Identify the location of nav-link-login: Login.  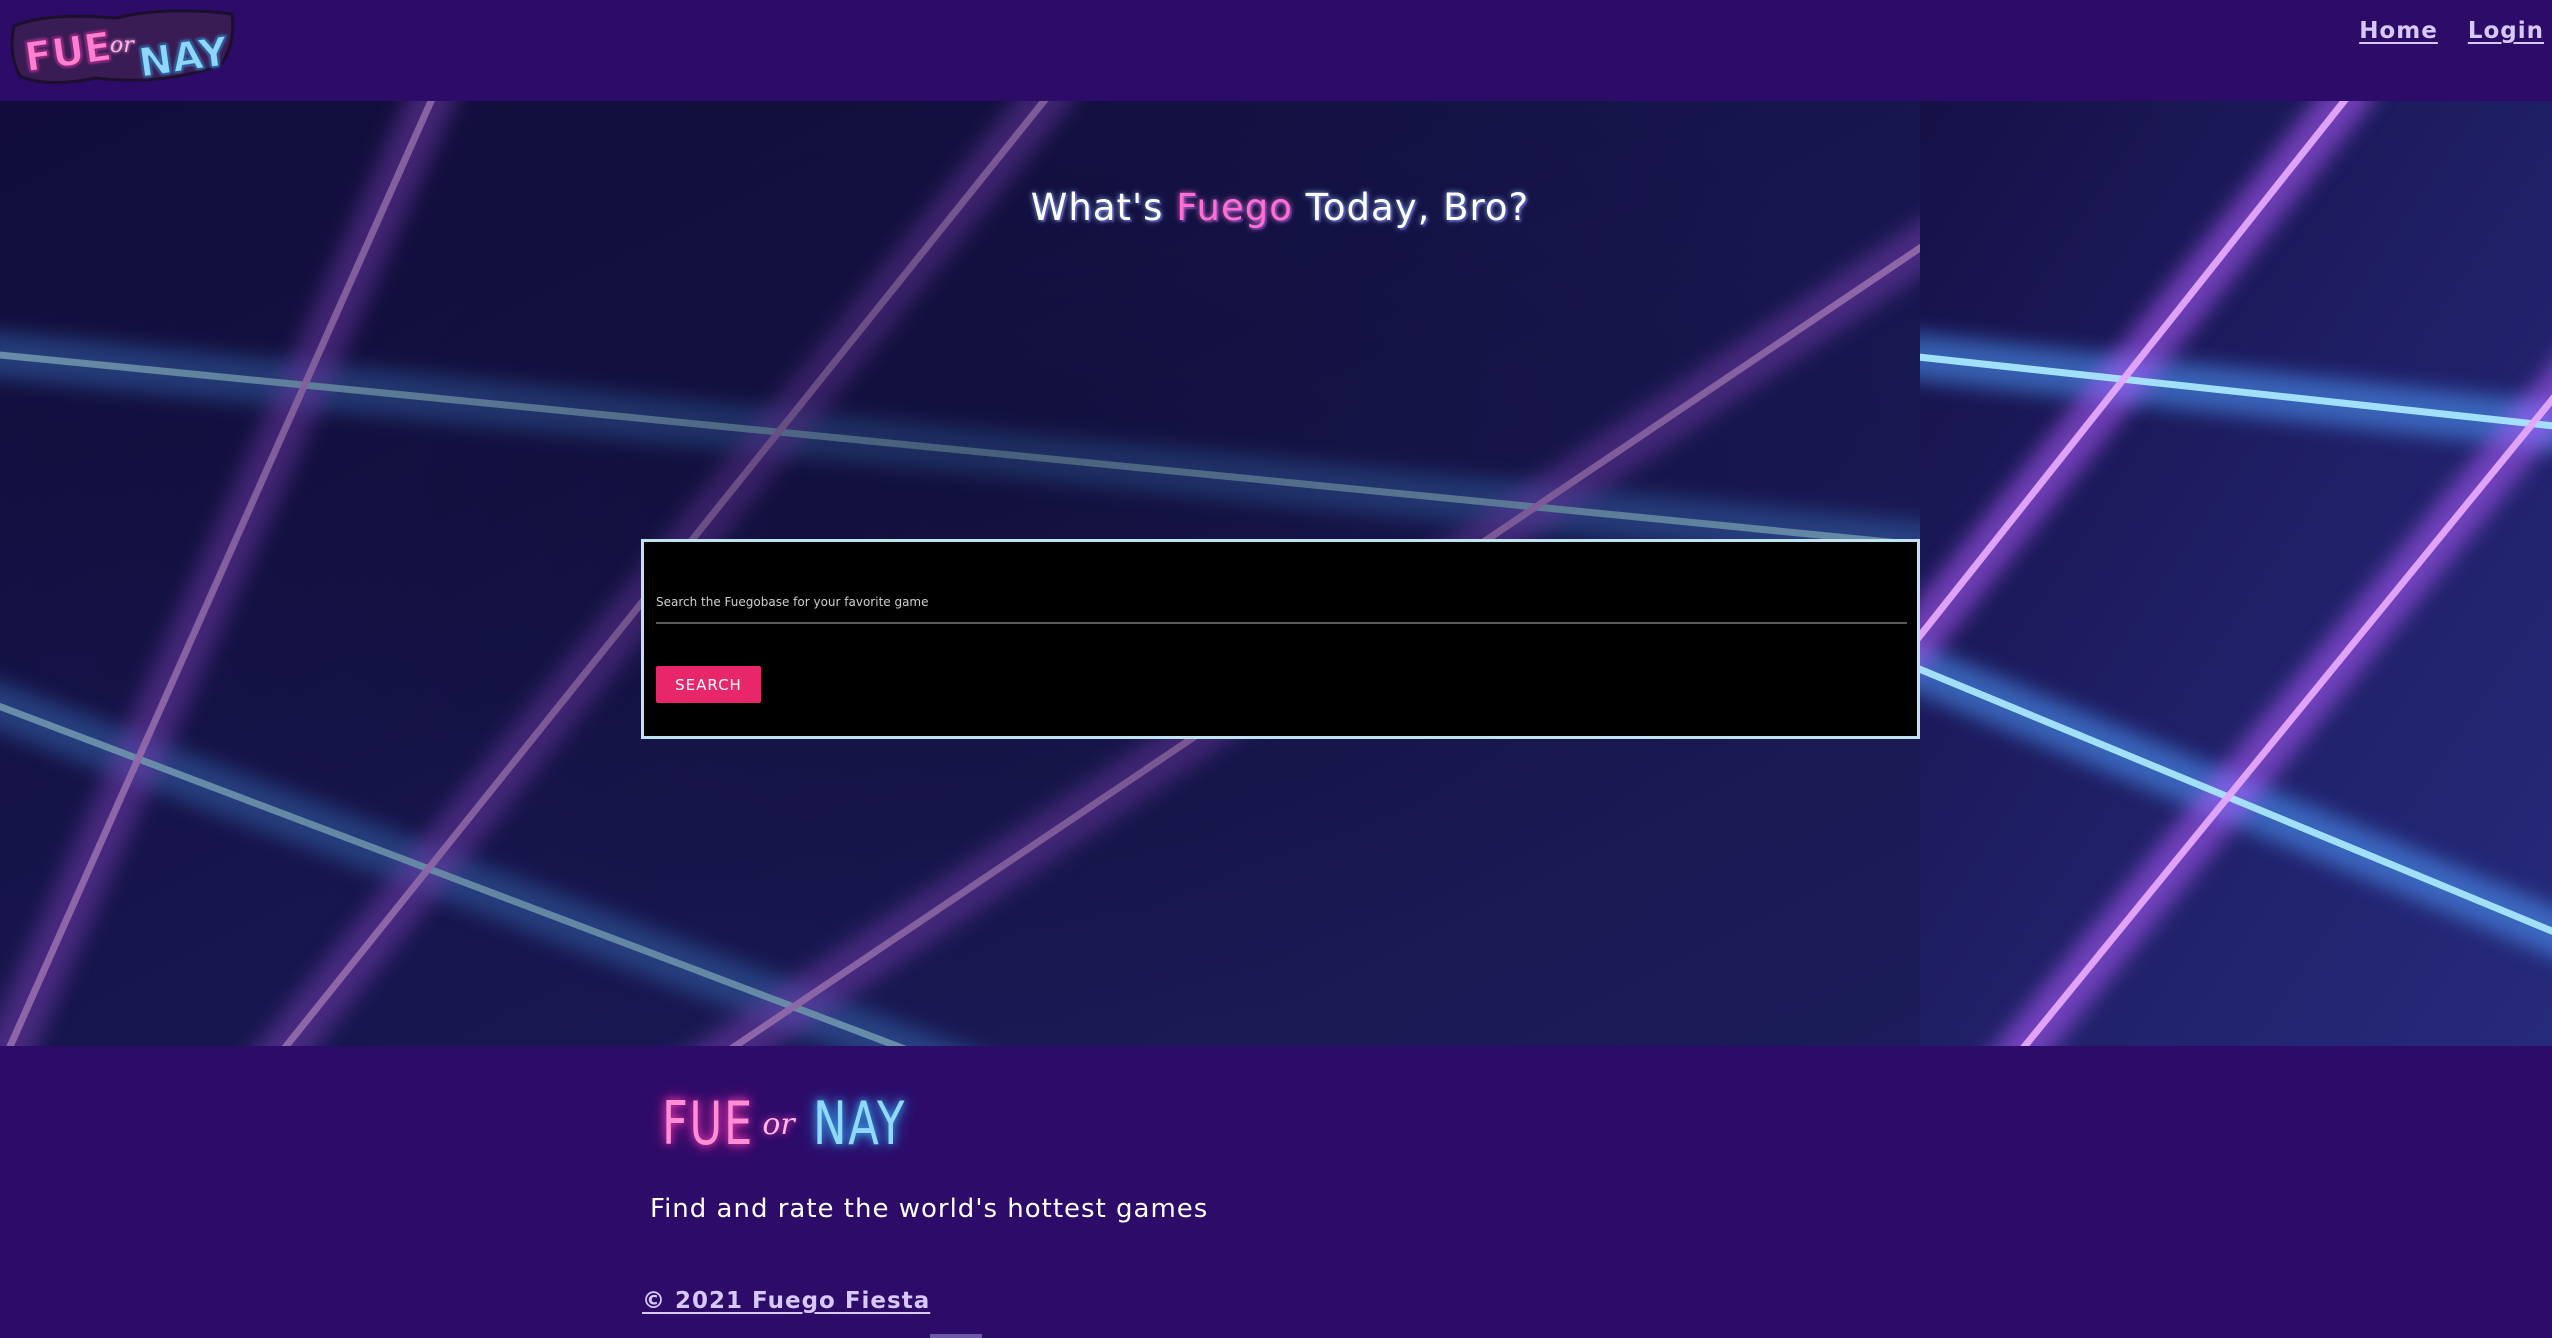
(2506, 31).